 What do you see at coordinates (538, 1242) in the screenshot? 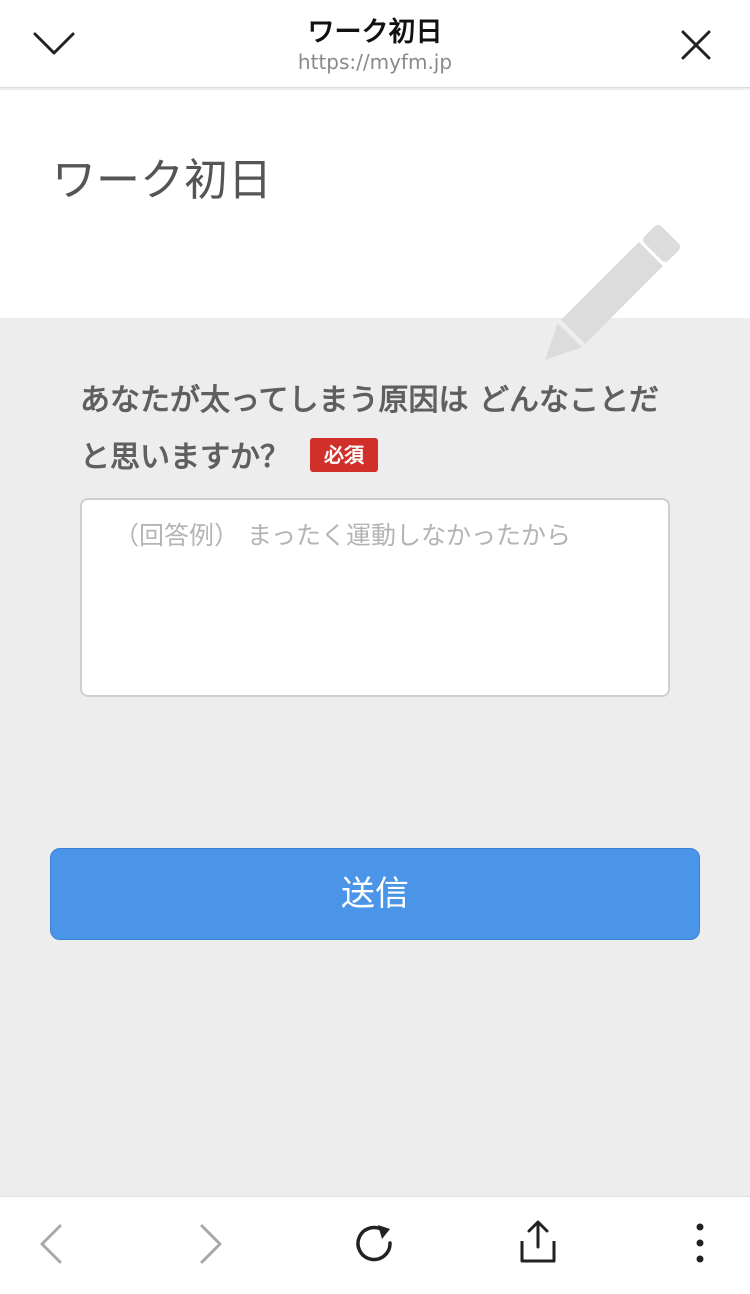
I see `share-icon` at bounding box center [538, 1242].